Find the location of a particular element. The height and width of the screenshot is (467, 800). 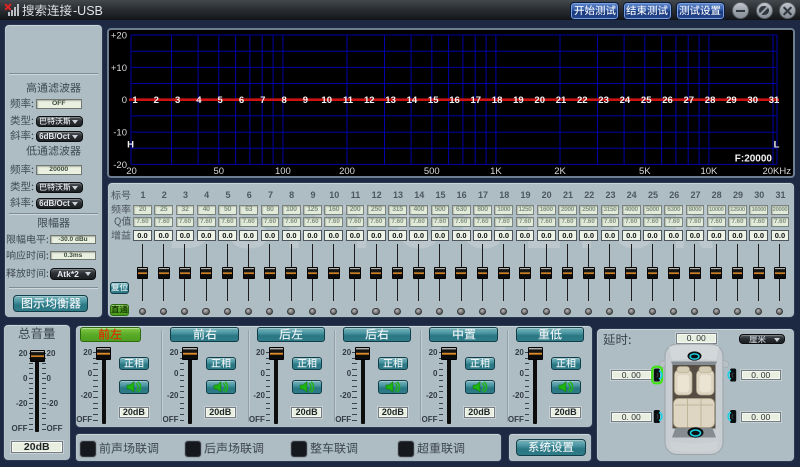

svg-text: +20 is located at coordinates (119, 36).